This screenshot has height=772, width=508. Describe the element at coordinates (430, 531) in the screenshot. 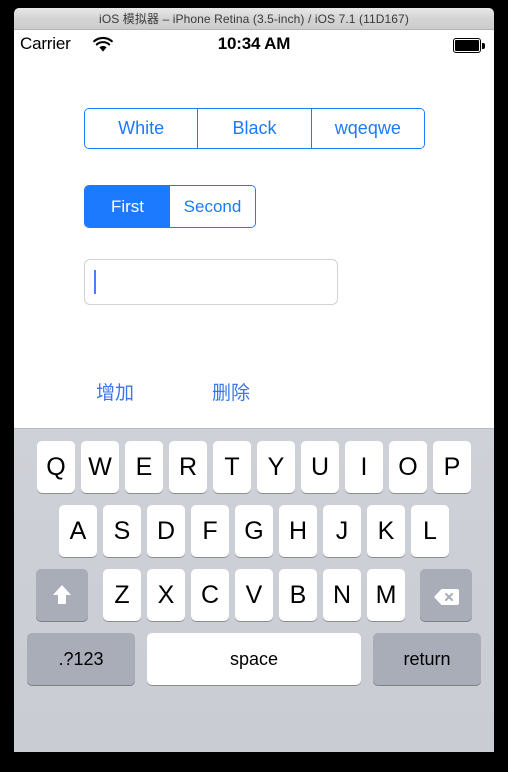

I see `key-l: L` at that location.